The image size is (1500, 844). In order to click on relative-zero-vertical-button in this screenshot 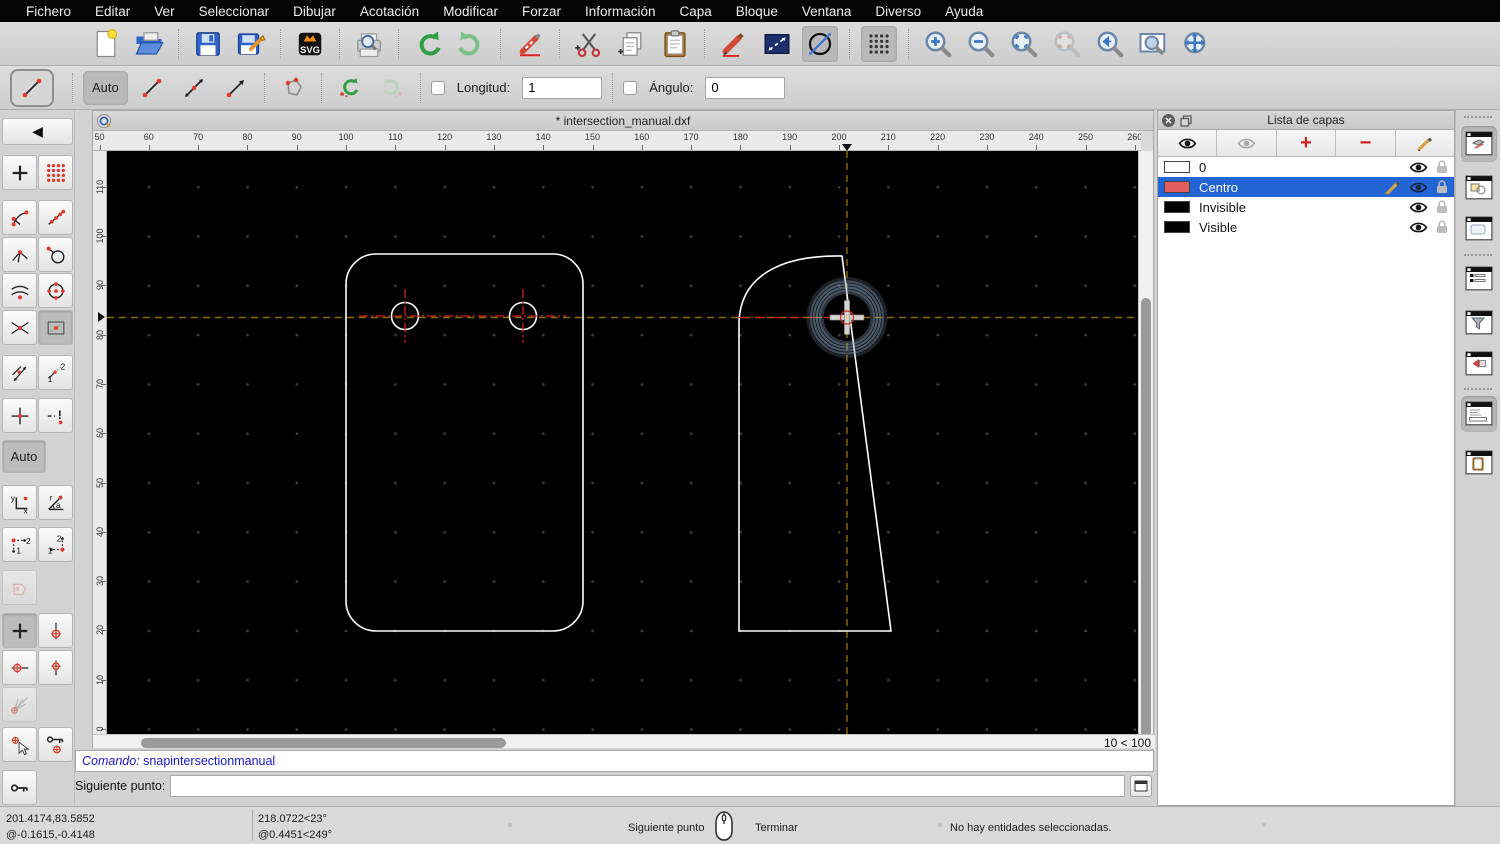, I will do `click(55, 630)`.